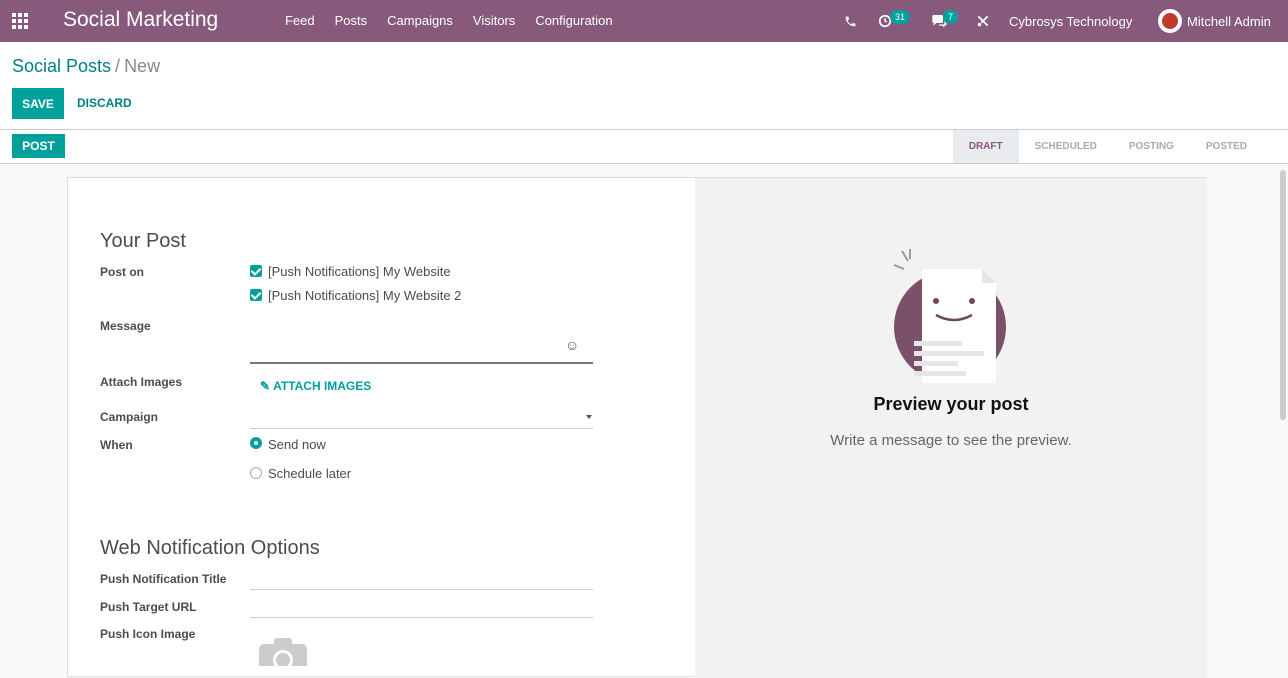 The height and width of the screenshot is (678, 1288). What do you see at coordinates (141, 382) in the screenshot?
I see `attach-images-label: Attach Images` at bounding box center [141, 382].